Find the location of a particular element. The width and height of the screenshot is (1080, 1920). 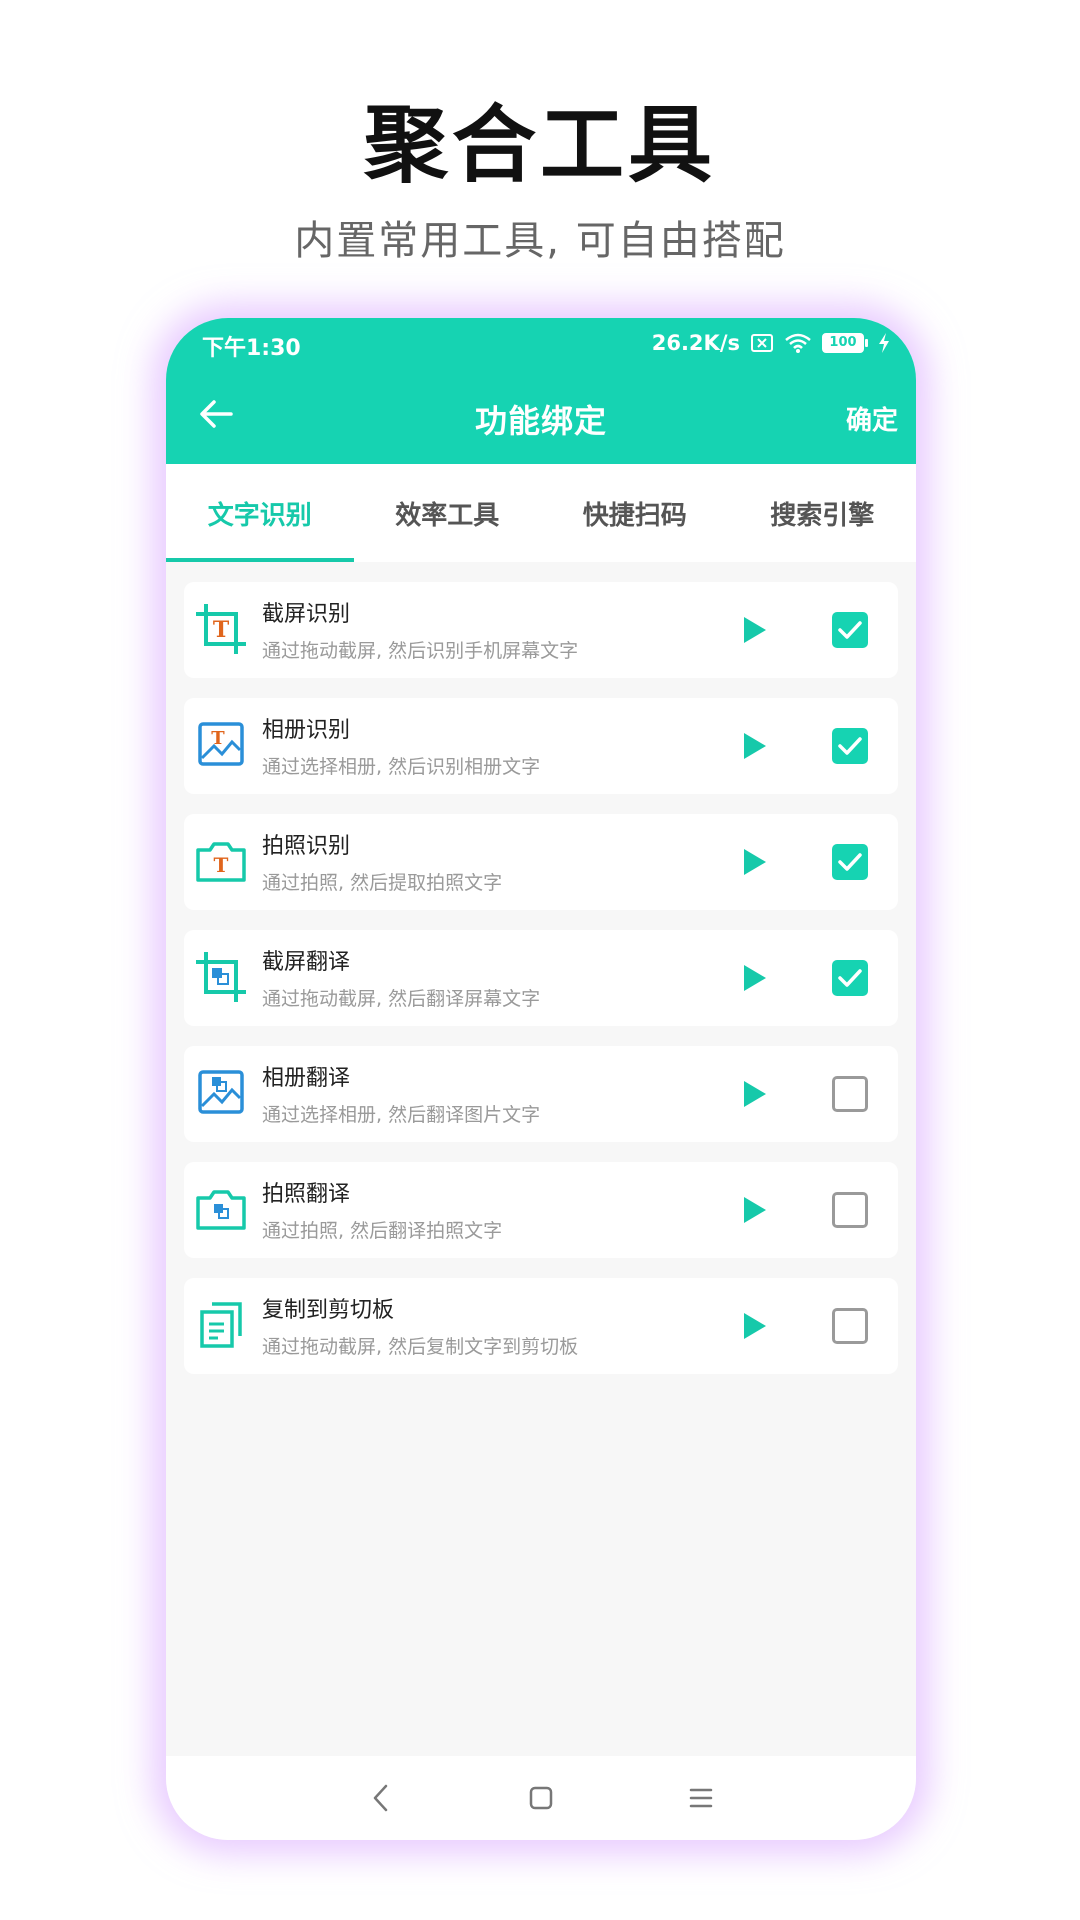

item-desc: 通过拖动截屏, 然后复制文字到剪切板 is located at coordinates (420, 1347).